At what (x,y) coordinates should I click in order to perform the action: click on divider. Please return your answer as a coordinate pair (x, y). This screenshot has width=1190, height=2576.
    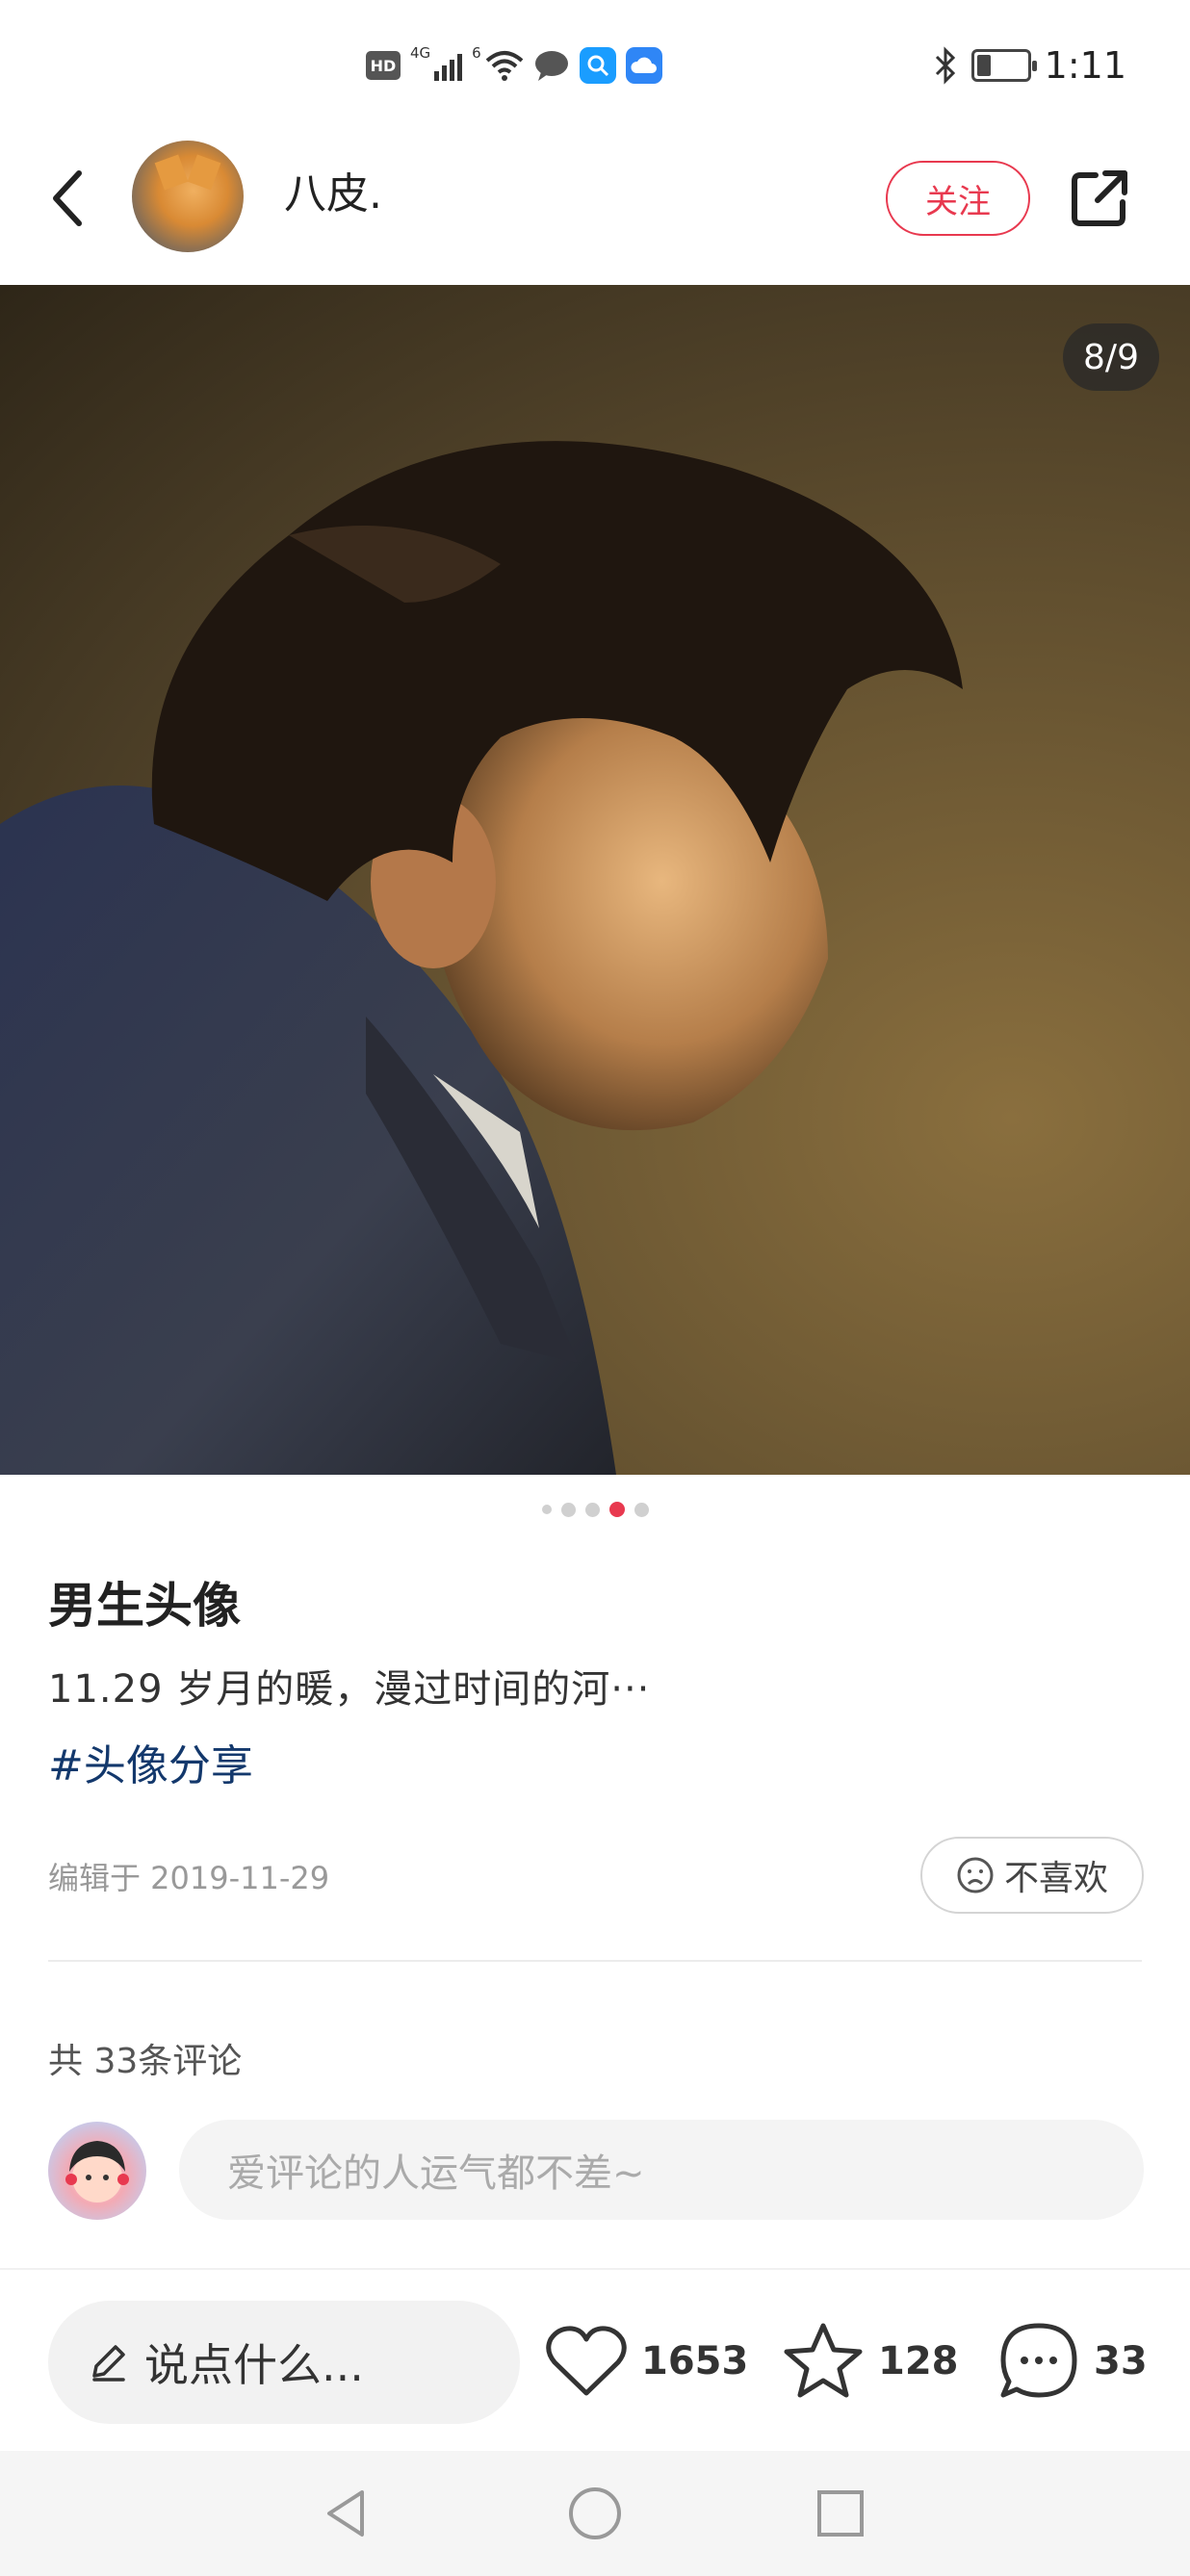
    Looking at the image, I should click on (595, 1961).